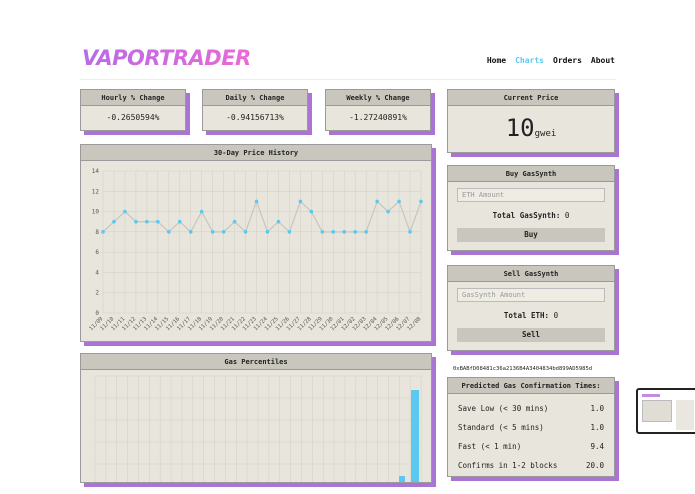  What do you see at coordinates (133, 117) in the screenshot?
I see `hourly-change-value: -0.2650594%` at bounding box center [133, 117].